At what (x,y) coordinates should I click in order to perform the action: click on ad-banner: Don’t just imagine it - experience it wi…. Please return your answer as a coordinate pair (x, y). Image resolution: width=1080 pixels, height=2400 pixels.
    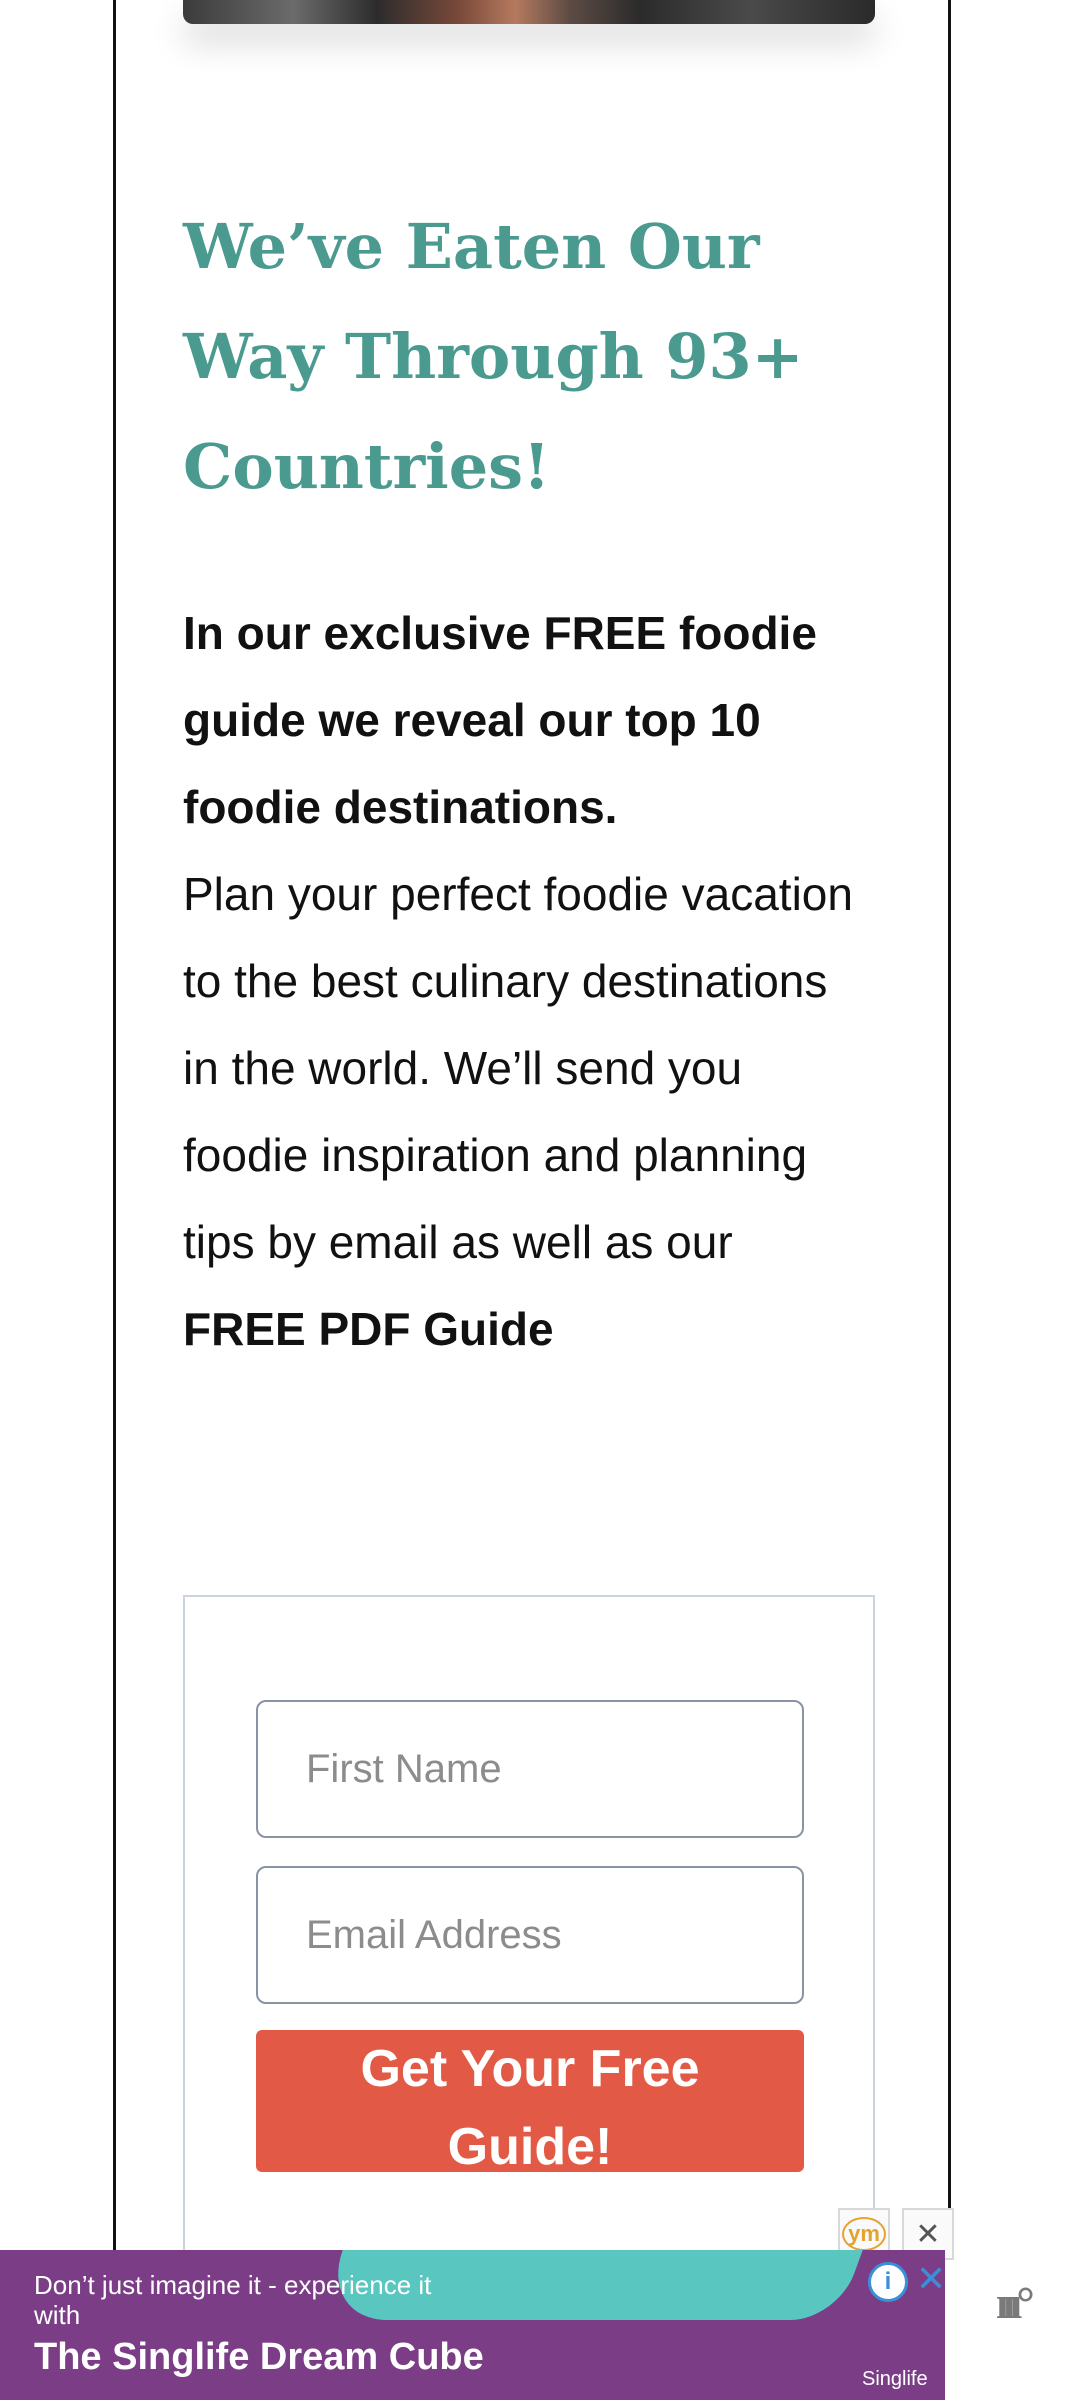
    Looking at the image, I should click on (472, 2325).